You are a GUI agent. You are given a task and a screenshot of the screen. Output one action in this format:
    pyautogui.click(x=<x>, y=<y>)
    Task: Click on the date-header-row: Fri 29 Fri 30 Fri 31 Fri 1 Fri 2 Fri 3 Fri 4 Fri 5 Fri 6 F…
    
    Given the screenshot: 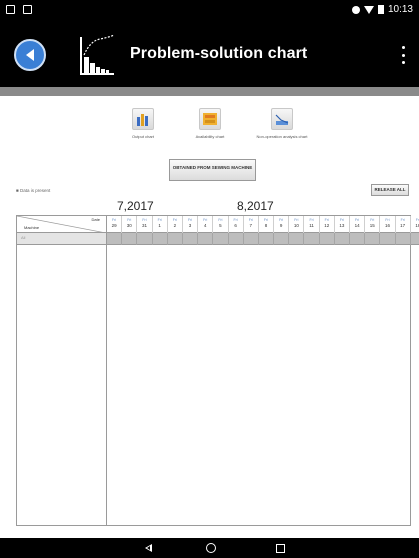 What is the action you would take?
    pyautogui.click(x=263, y=224)
    